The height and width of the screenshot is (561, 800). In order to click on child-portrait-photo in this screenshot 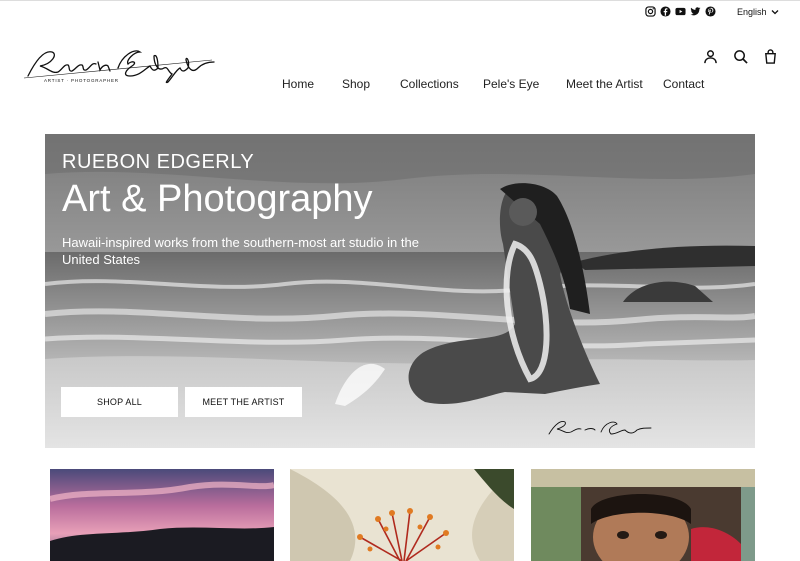, I will do `click(643, 515)`.